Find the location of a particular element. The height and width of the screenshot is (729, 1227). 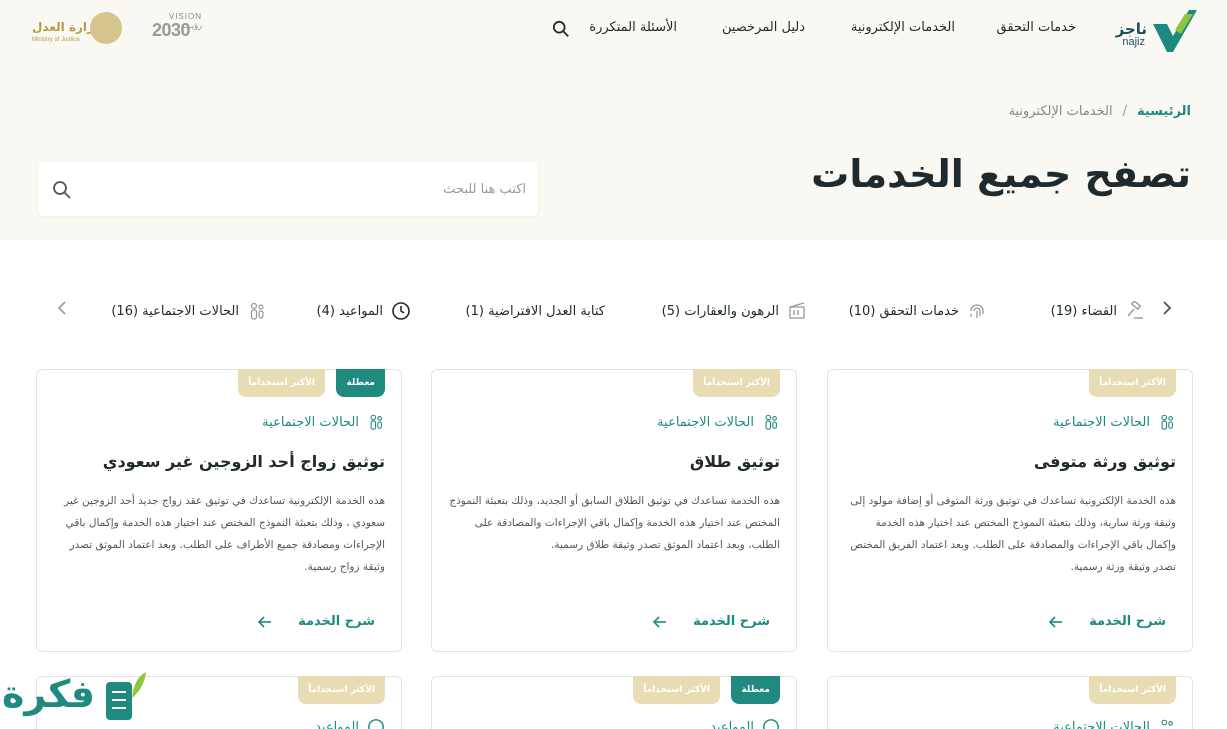

search-input is located at coordinates (318, 189).